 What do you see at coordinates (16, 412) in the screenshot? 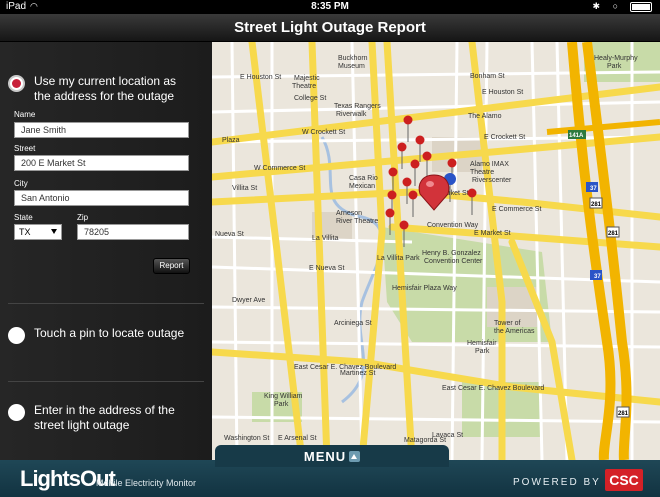
I see `enter-address-radio` at bounding box center [16, 412].